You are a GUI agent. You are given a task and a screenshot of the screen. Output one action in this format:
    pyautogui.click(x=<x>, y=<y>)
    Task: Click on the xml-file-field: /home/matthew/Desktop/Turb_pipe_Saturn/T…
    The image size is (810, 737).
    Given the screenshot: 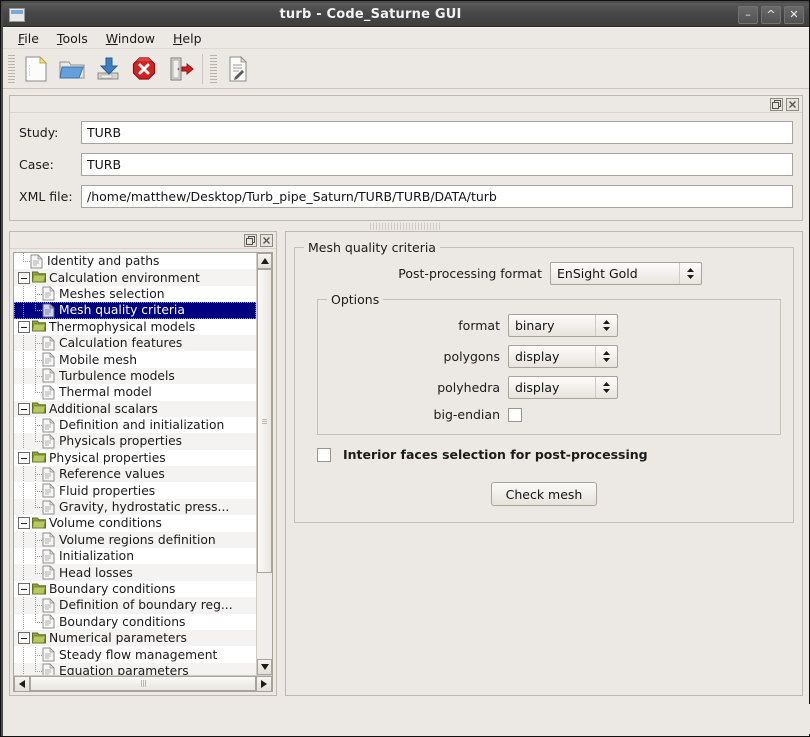 What is the action you would take?
    pyautogui.click(x=437, y=196)
    